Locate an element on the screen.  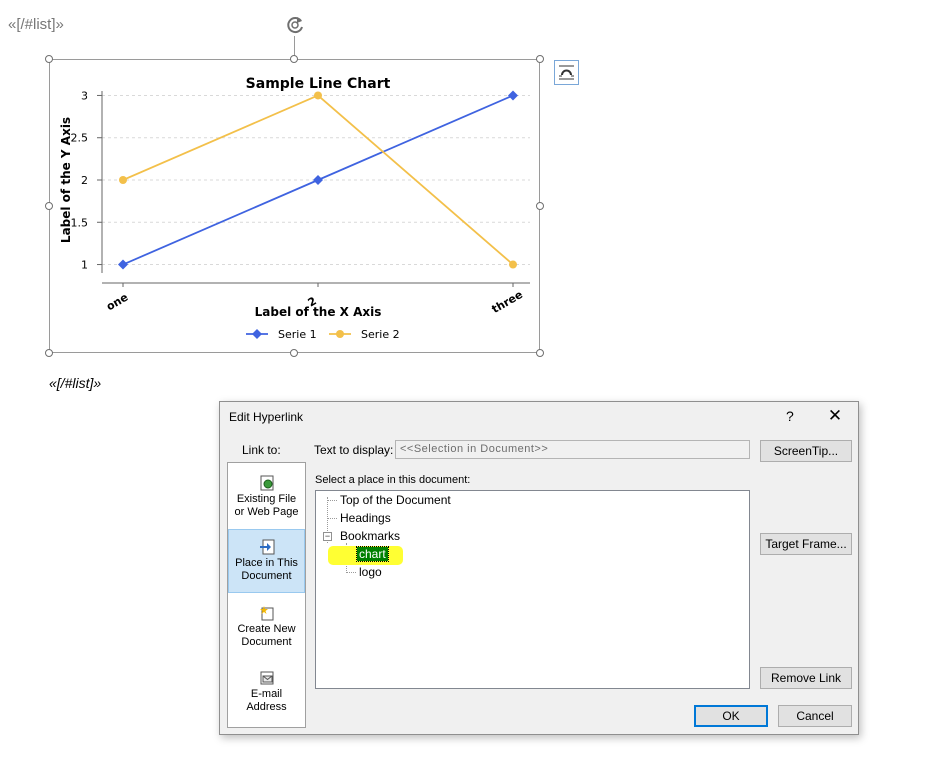
ok-button: OK is located at coordinates (731, 716).